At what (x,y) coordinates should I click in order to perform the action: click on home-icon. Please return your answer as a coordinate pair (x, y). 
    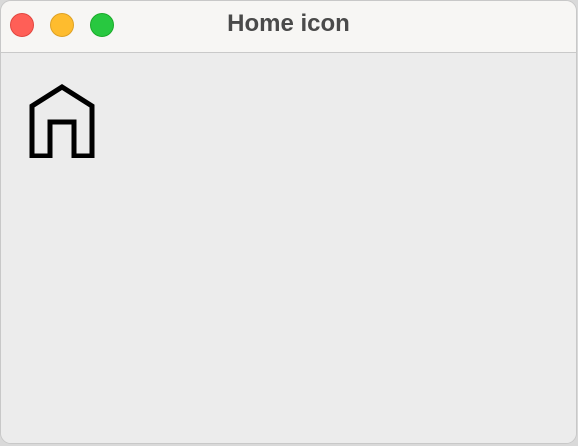
    Looking at the image, I should click on (62, 121).